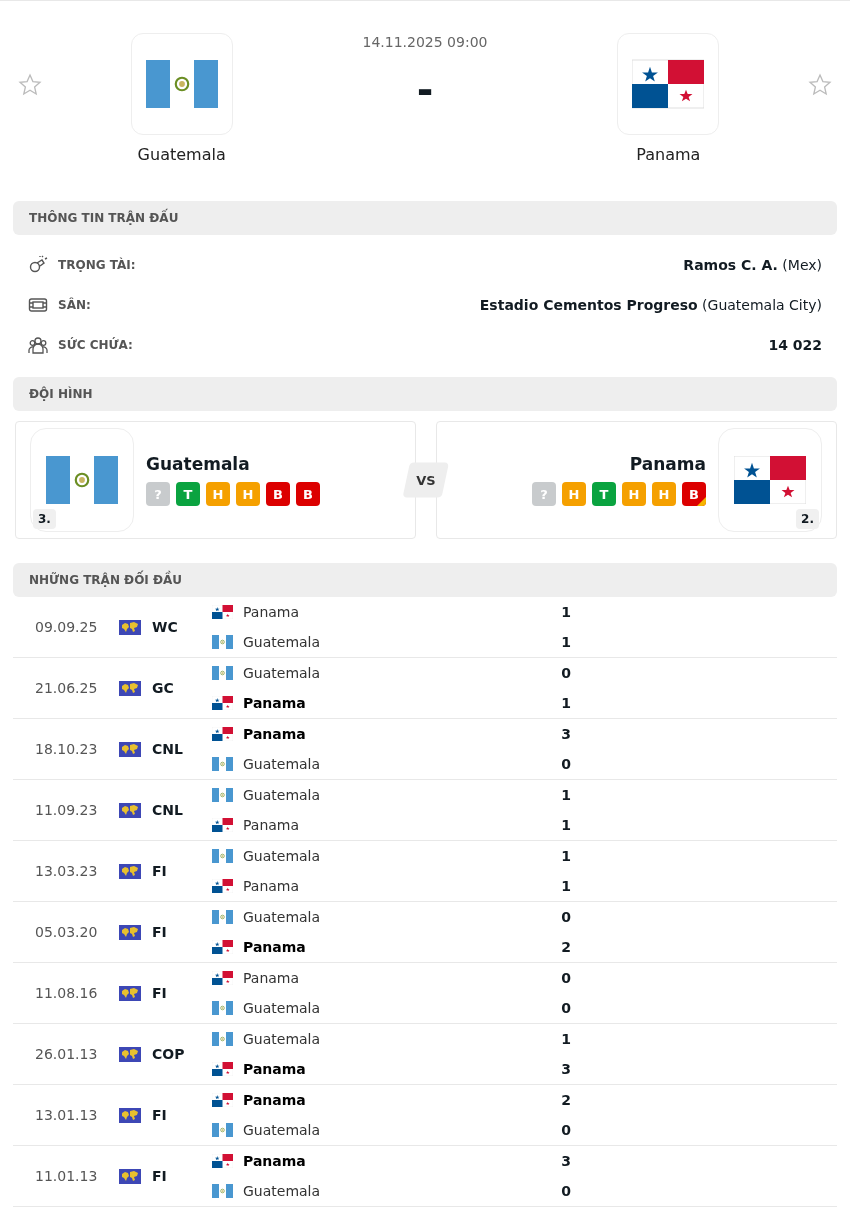 The image size is (850, 1230). What do you see at coordinates (38, 305) in the screenshot?
I see `stadium-icon` at bounding box center [38, 305].